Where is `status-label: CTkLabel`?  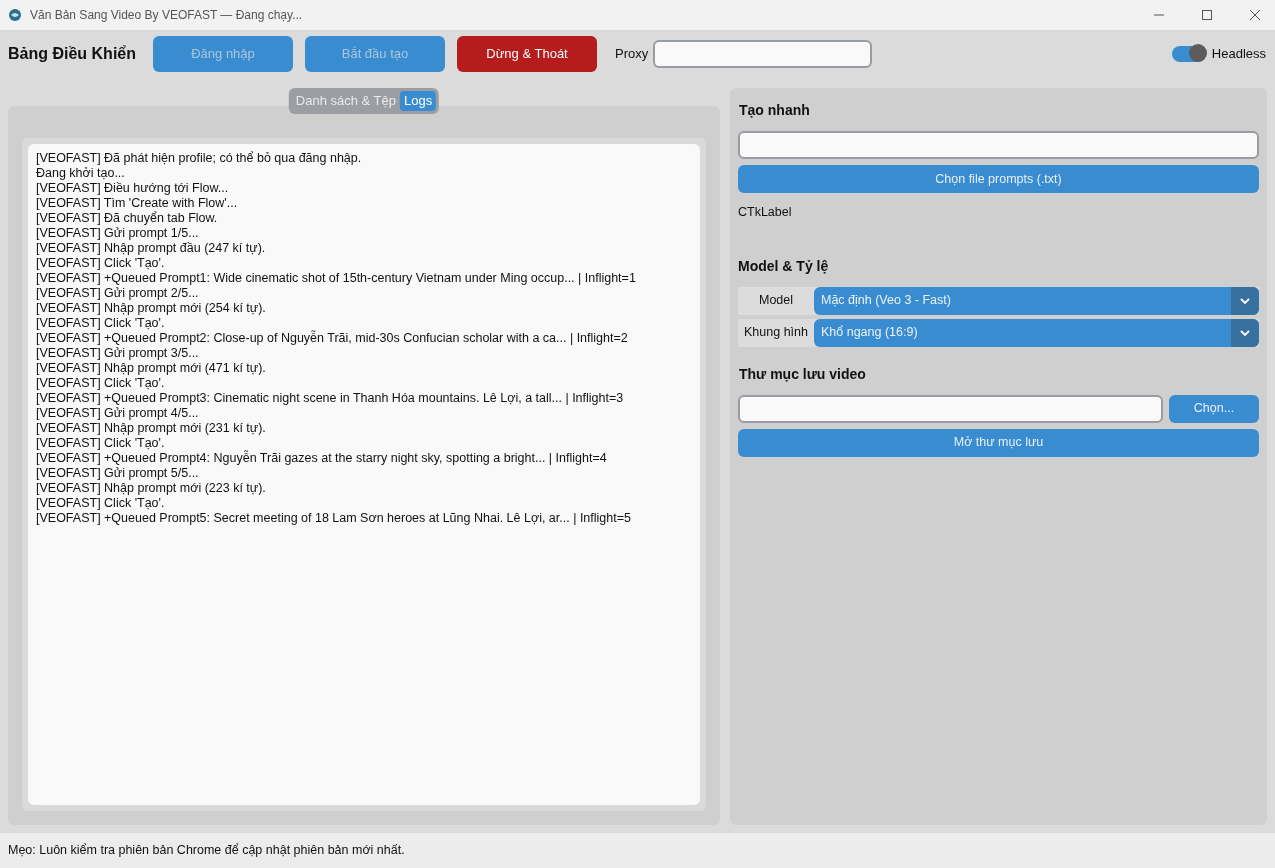
status-label: CTkLabel is located at coordinates (765, 212).